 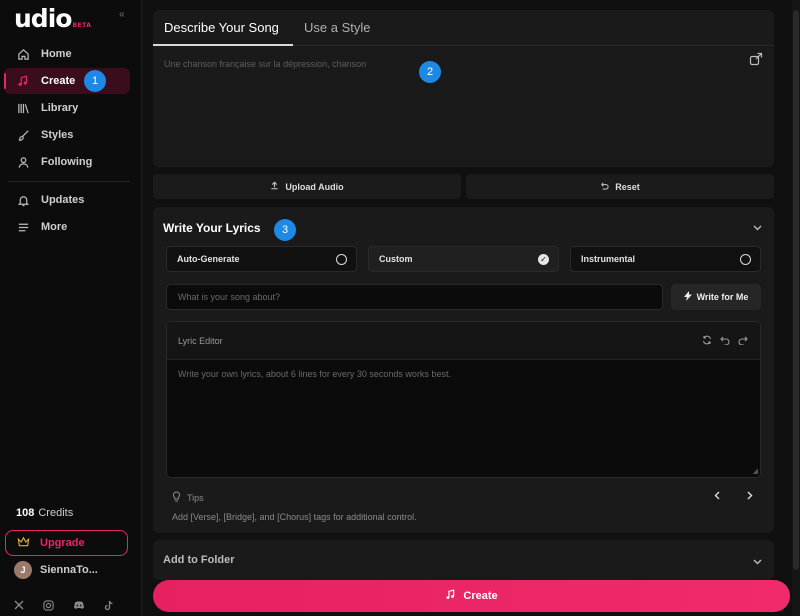 I want to click on sidebar-item-home: Home, so click(x=67, y=54).